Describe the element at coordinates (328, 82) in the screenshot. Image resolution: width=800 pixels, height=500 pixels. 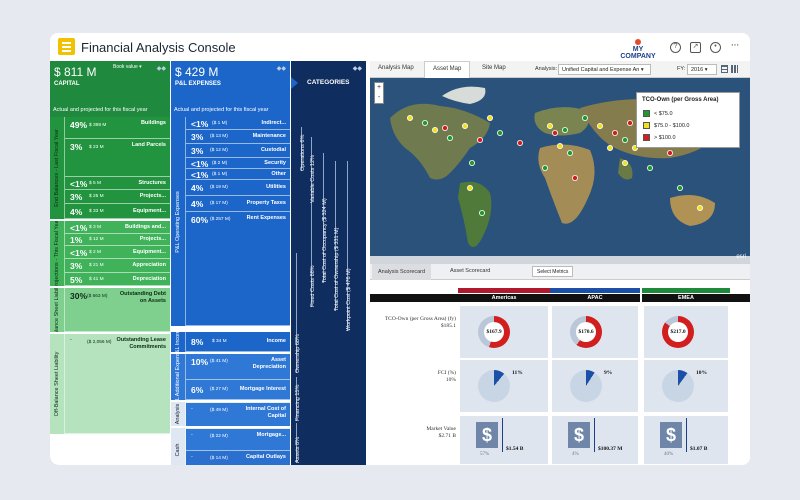
I see `categories-title: CATEGORIES` at that location.